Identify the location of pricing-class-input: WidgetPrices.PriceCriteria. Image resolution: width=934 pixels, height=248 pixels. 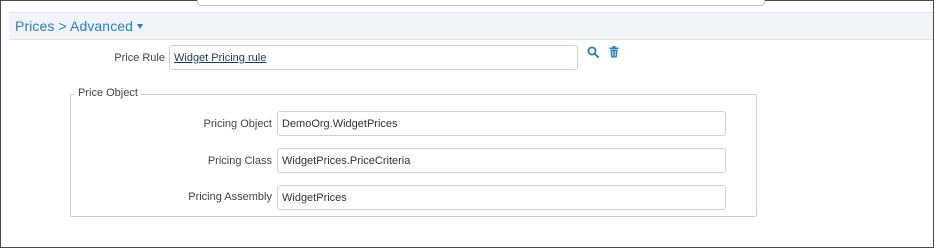
(501, 160).